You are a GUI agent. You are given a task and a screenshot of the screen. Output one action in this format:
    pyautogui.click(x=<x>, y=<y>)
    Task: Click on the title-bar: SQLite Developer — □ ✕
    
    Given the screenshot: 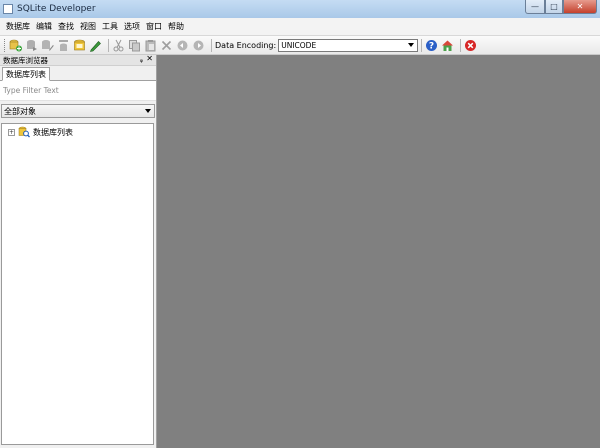 What is the action you would take?
    pyautogui.click(x=300, y=9)
    